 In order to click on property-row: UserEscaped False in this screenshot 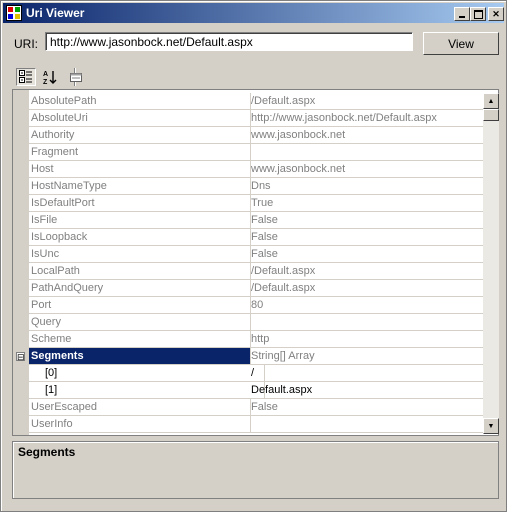, I will do `click(256, 407)`.